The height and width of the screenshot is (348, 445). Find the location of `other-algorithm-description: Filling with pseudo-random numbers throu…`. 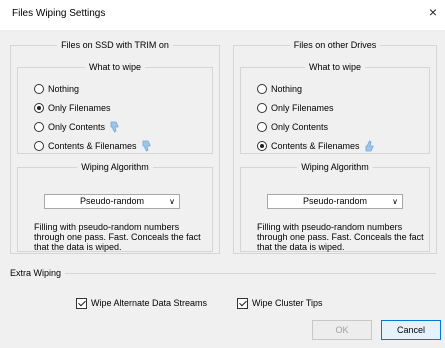

other-algorithm-description: Filling with pseudo-random numbers throu… is located at coordinates (340, 237).